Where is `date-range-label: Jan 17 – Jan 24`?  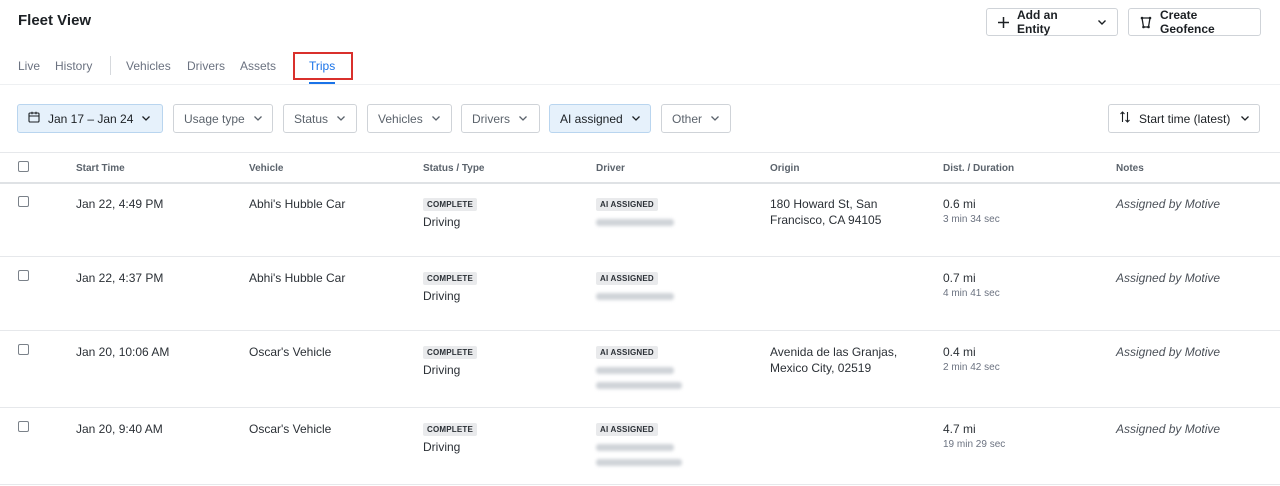 date-range-label: Jan 17 – Jan 24 is located at coordinates (91, 118).